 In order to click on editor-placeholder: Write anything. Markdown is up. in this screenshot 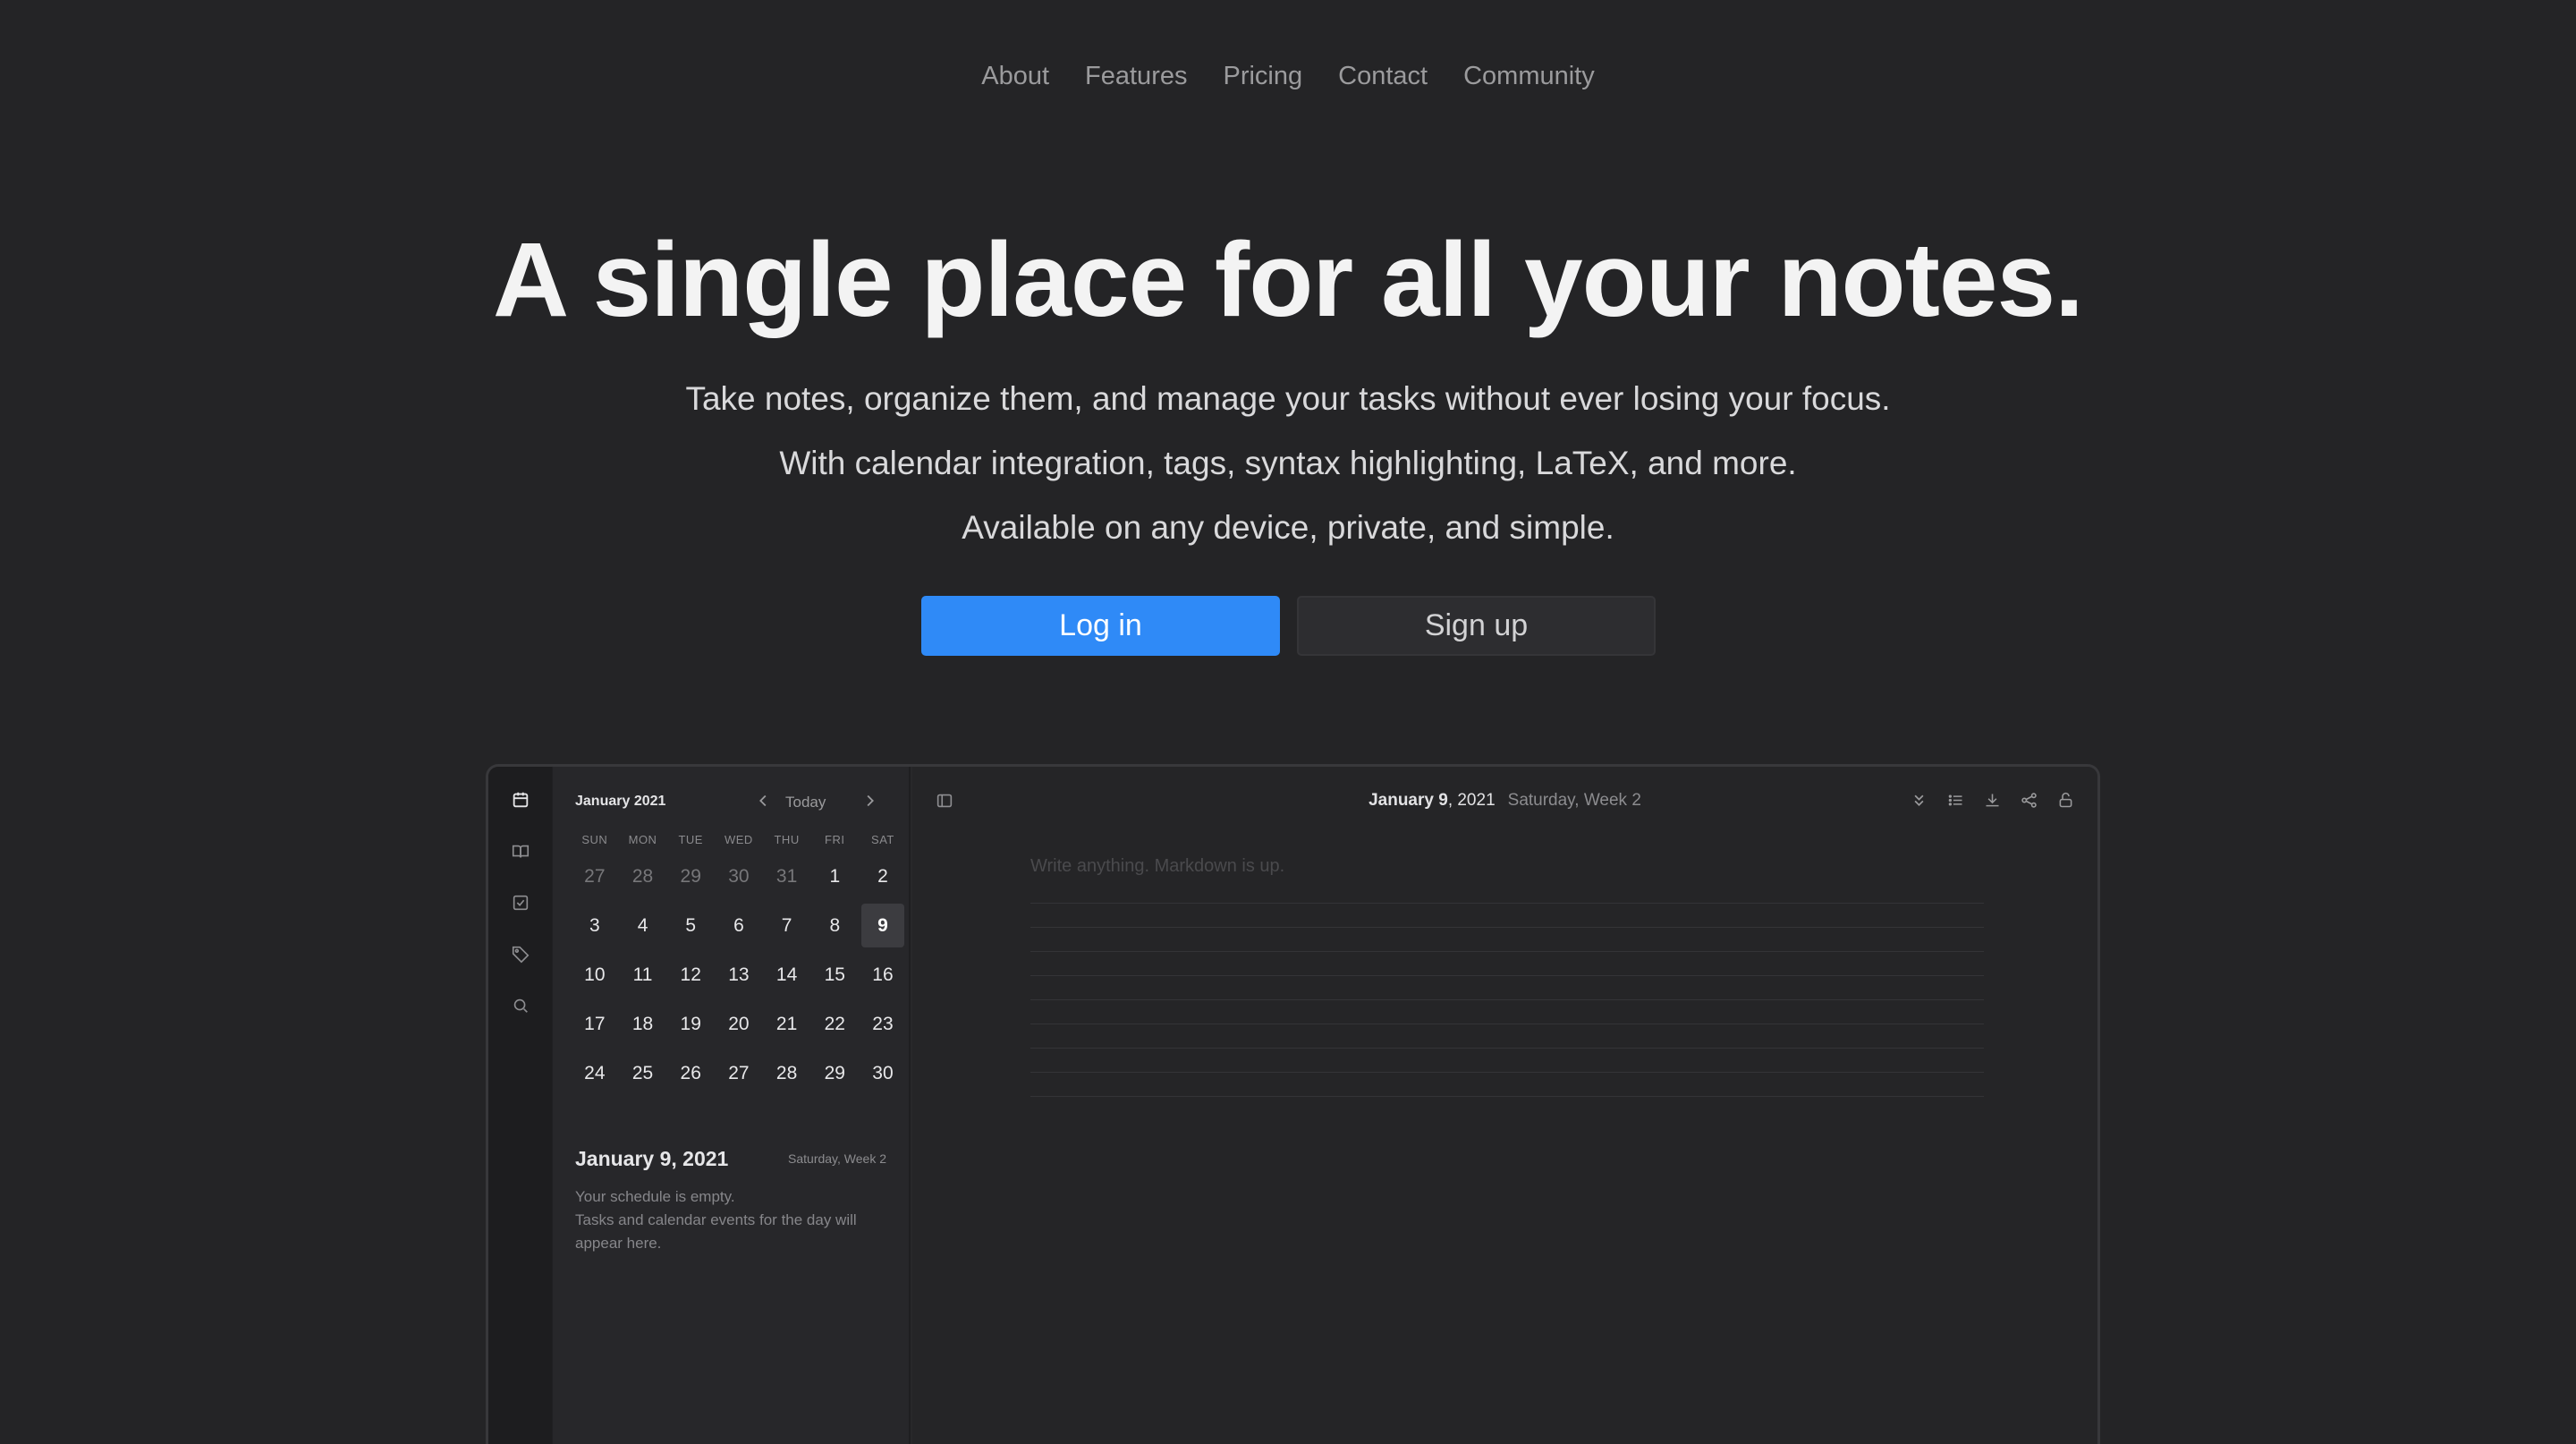, I will do `click(1157, 866)`.